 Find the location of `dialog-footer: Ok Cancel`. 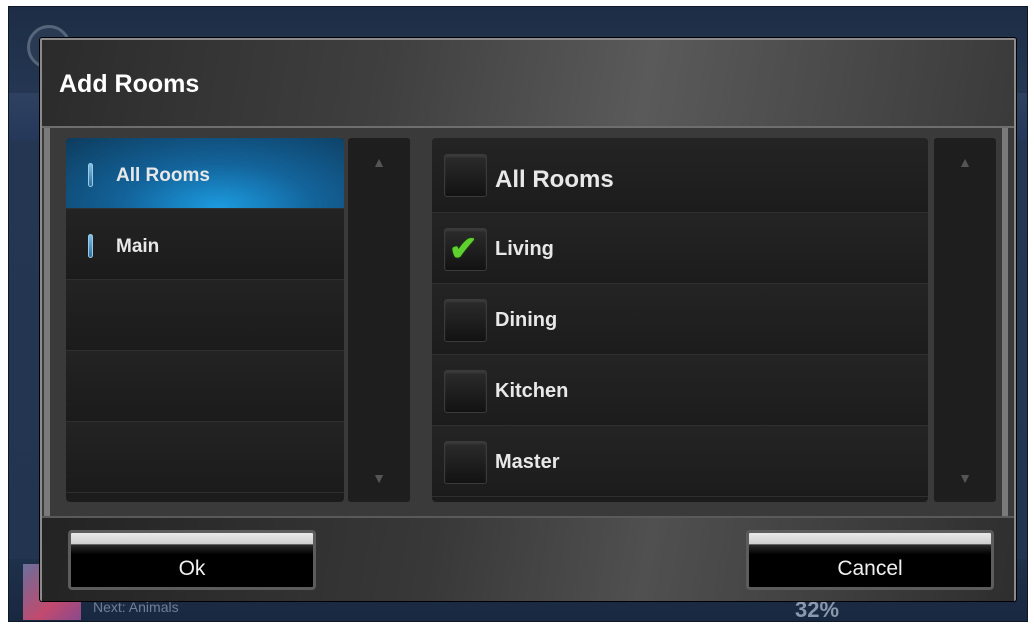

dialog-footer: Ok Cancel is located at coordinates (528, 558).